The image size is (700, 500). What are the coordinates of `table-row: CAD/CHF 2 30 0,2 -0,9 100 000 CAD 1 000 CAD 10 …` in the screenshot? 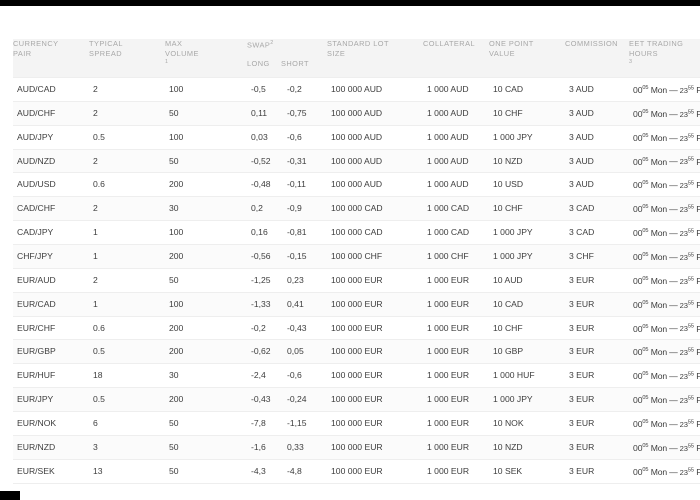 It's located at (356, 209).